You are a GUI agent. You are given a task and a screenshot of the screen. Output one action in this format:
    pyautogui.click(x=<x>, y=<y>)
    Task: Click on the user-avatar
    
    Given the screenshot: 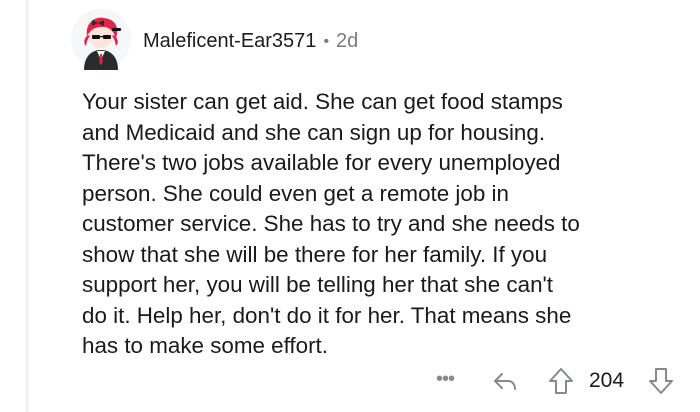 What is the action you would take?
    pyautogui.click(x=101, y=39)
    